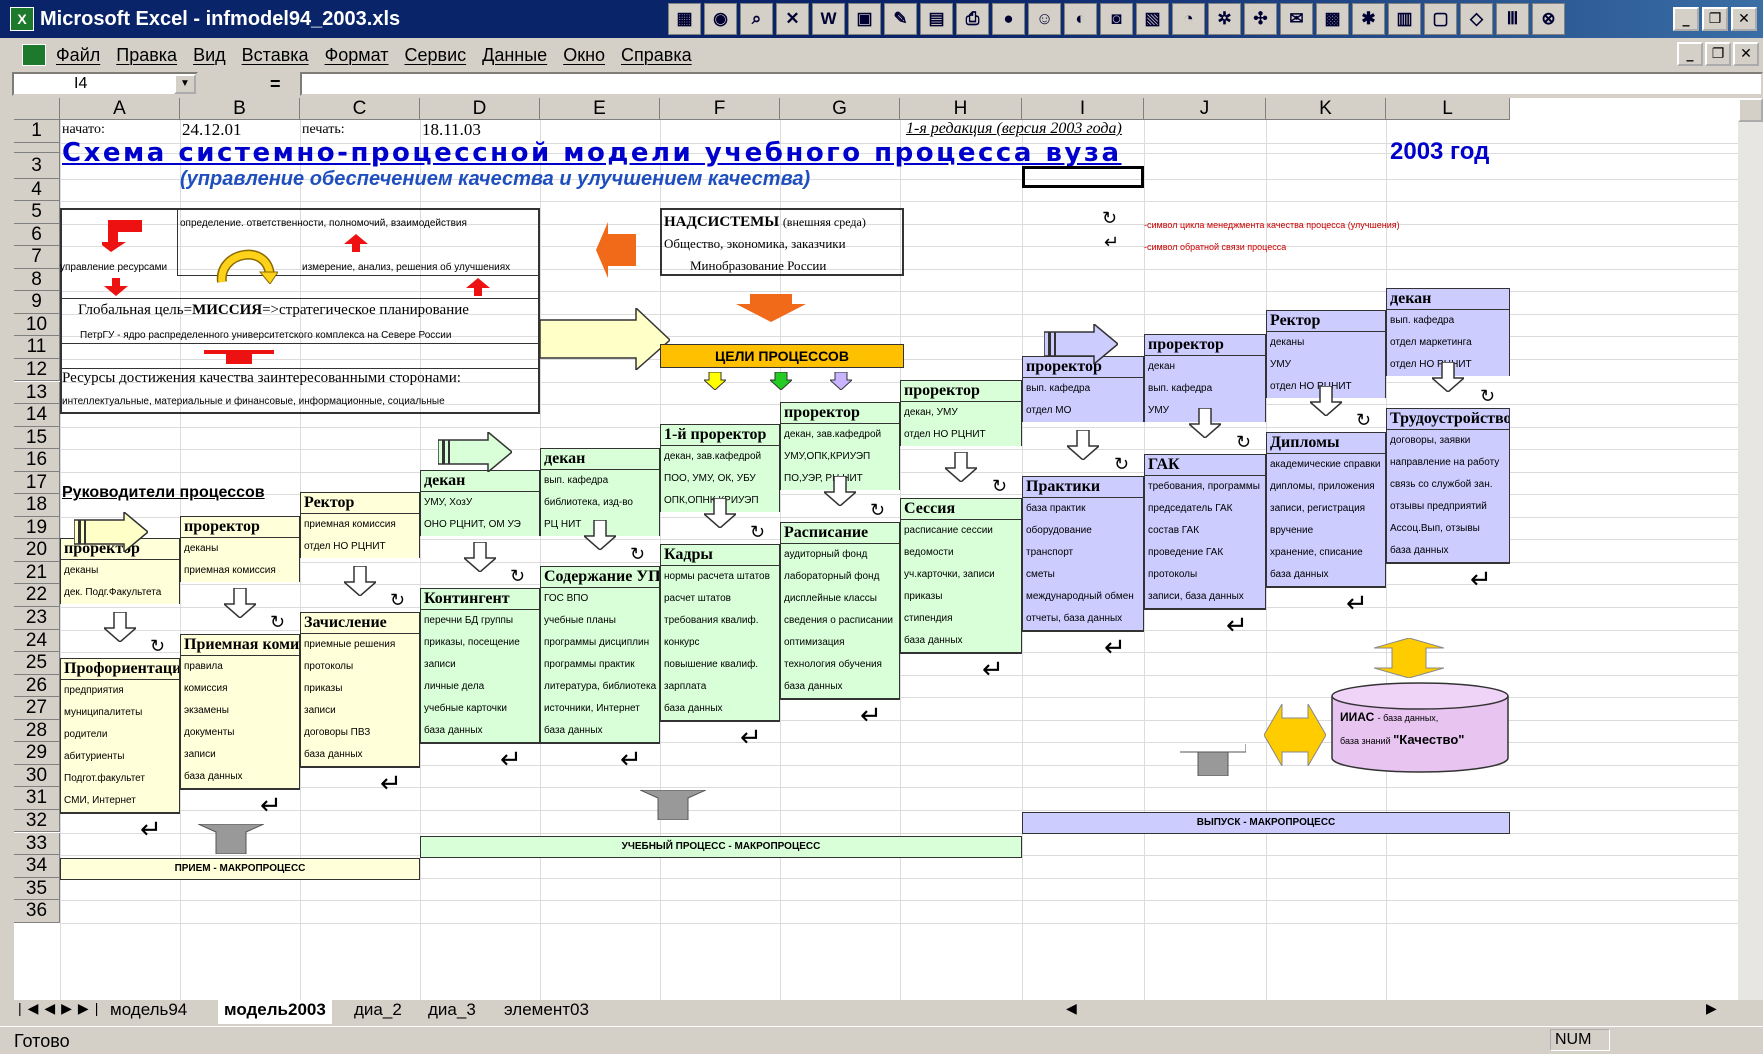  What do you see at coordinates (37, 347) in the screenshot?
I see `row-header: 11` at bounding box center [37, 347].